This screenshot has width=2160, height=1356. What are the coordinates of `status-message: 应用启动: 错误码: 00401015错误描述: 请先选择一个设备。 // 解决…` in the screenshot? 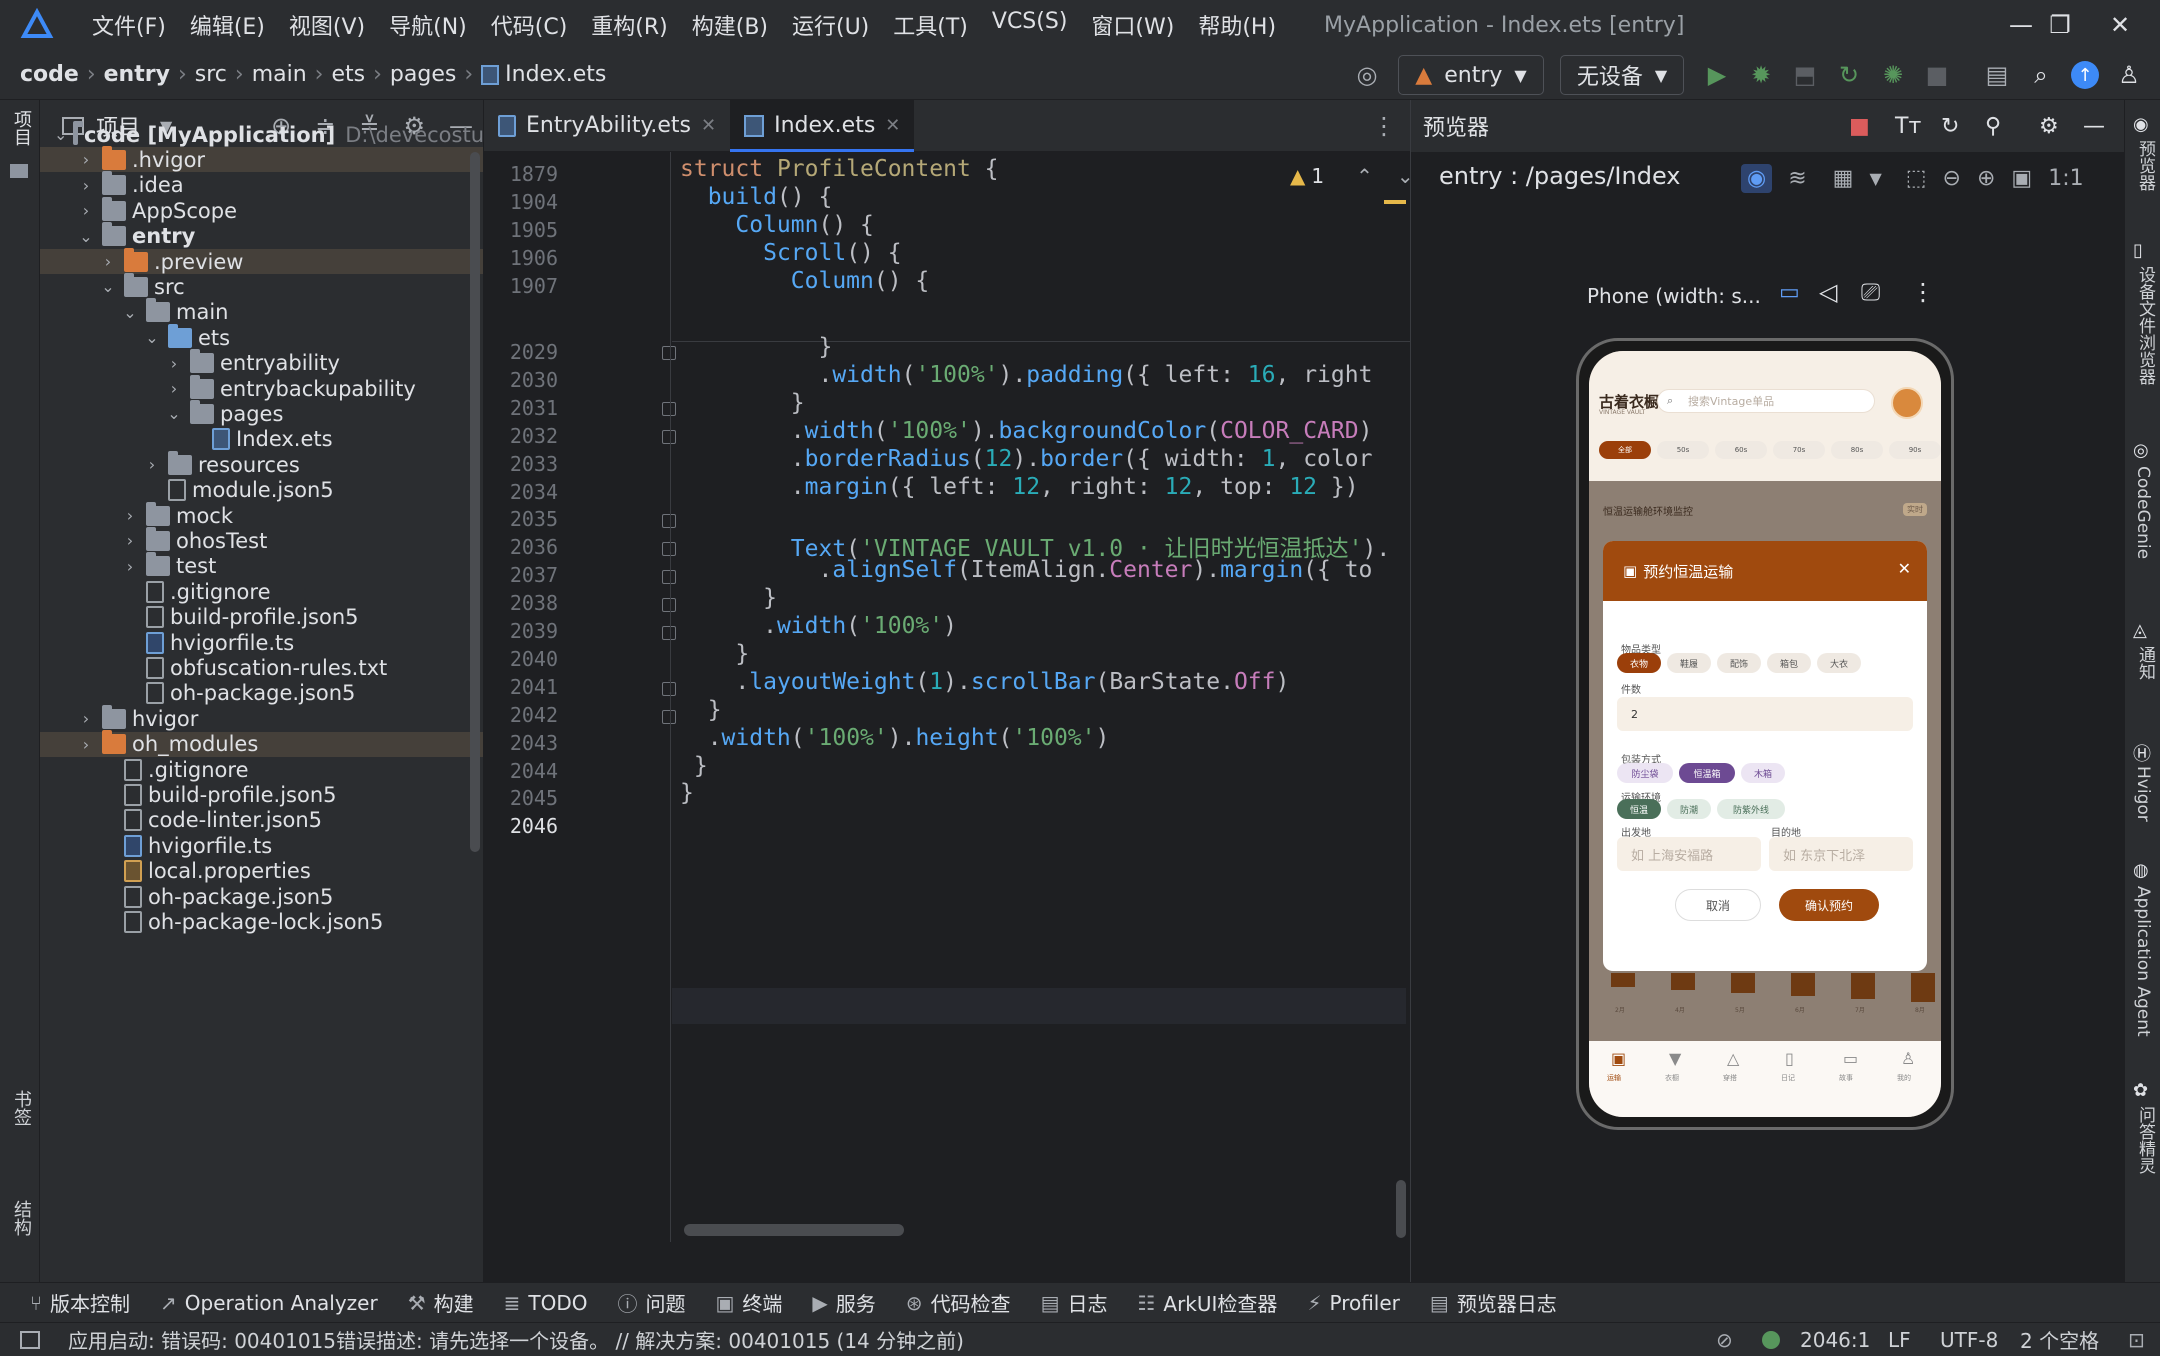 It's located at (516, 1339).